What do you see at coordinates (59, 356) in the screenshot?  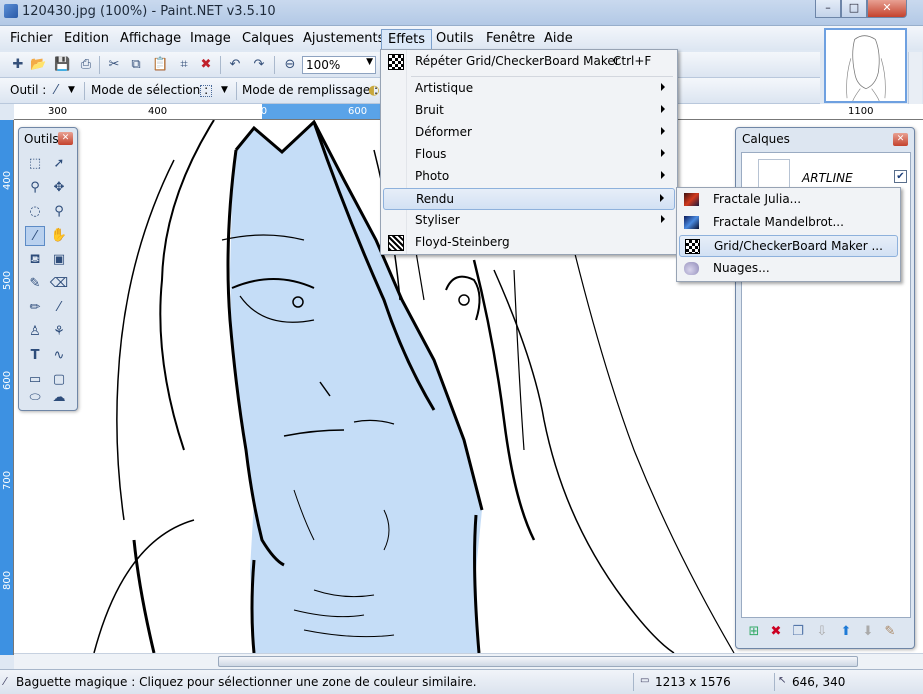 I see `line-curve-icon: ∿` at bounding box center [59, 356].